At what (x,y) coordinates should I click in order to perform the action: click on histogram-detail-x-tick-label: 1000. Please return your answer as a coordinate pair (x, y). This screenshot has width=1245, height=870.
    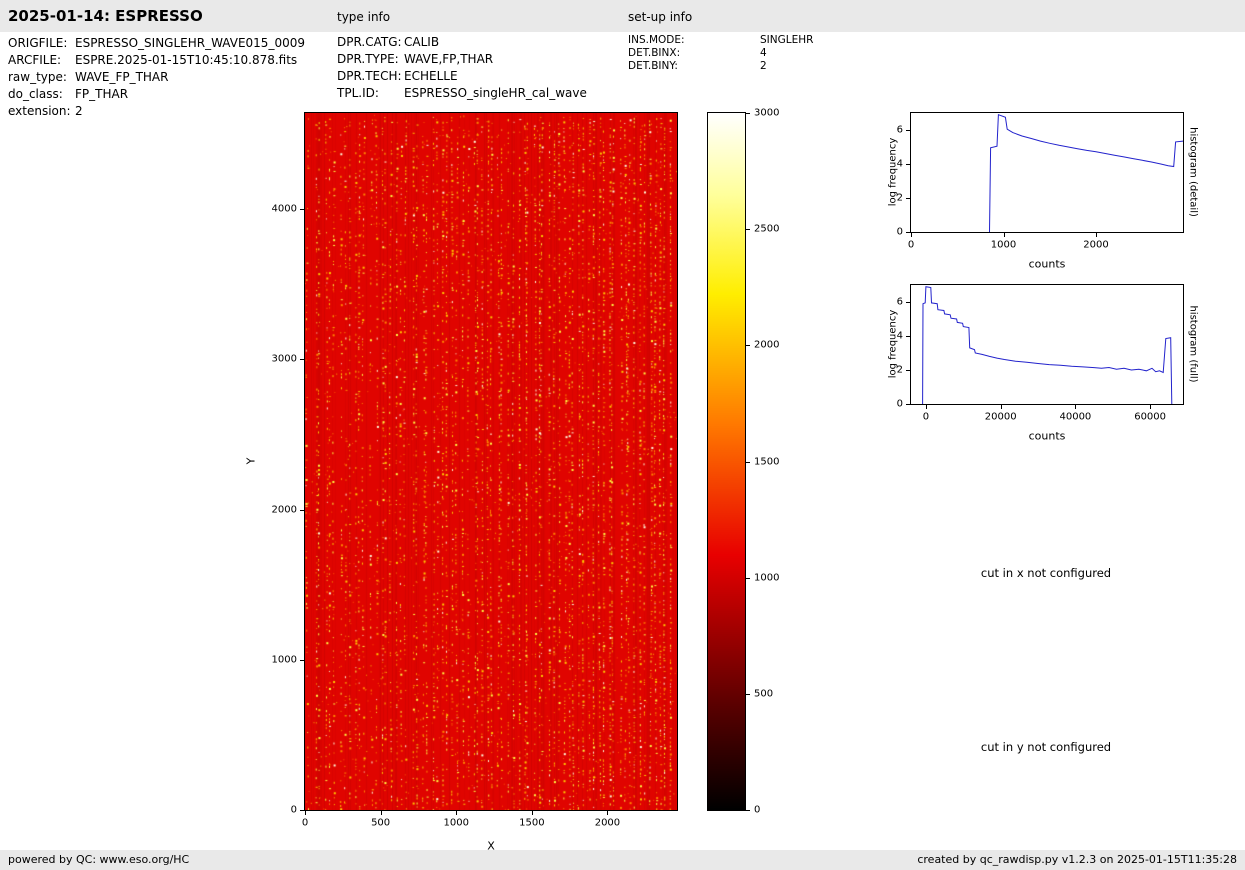
    Looking at the image, I should click on (1003, 245).